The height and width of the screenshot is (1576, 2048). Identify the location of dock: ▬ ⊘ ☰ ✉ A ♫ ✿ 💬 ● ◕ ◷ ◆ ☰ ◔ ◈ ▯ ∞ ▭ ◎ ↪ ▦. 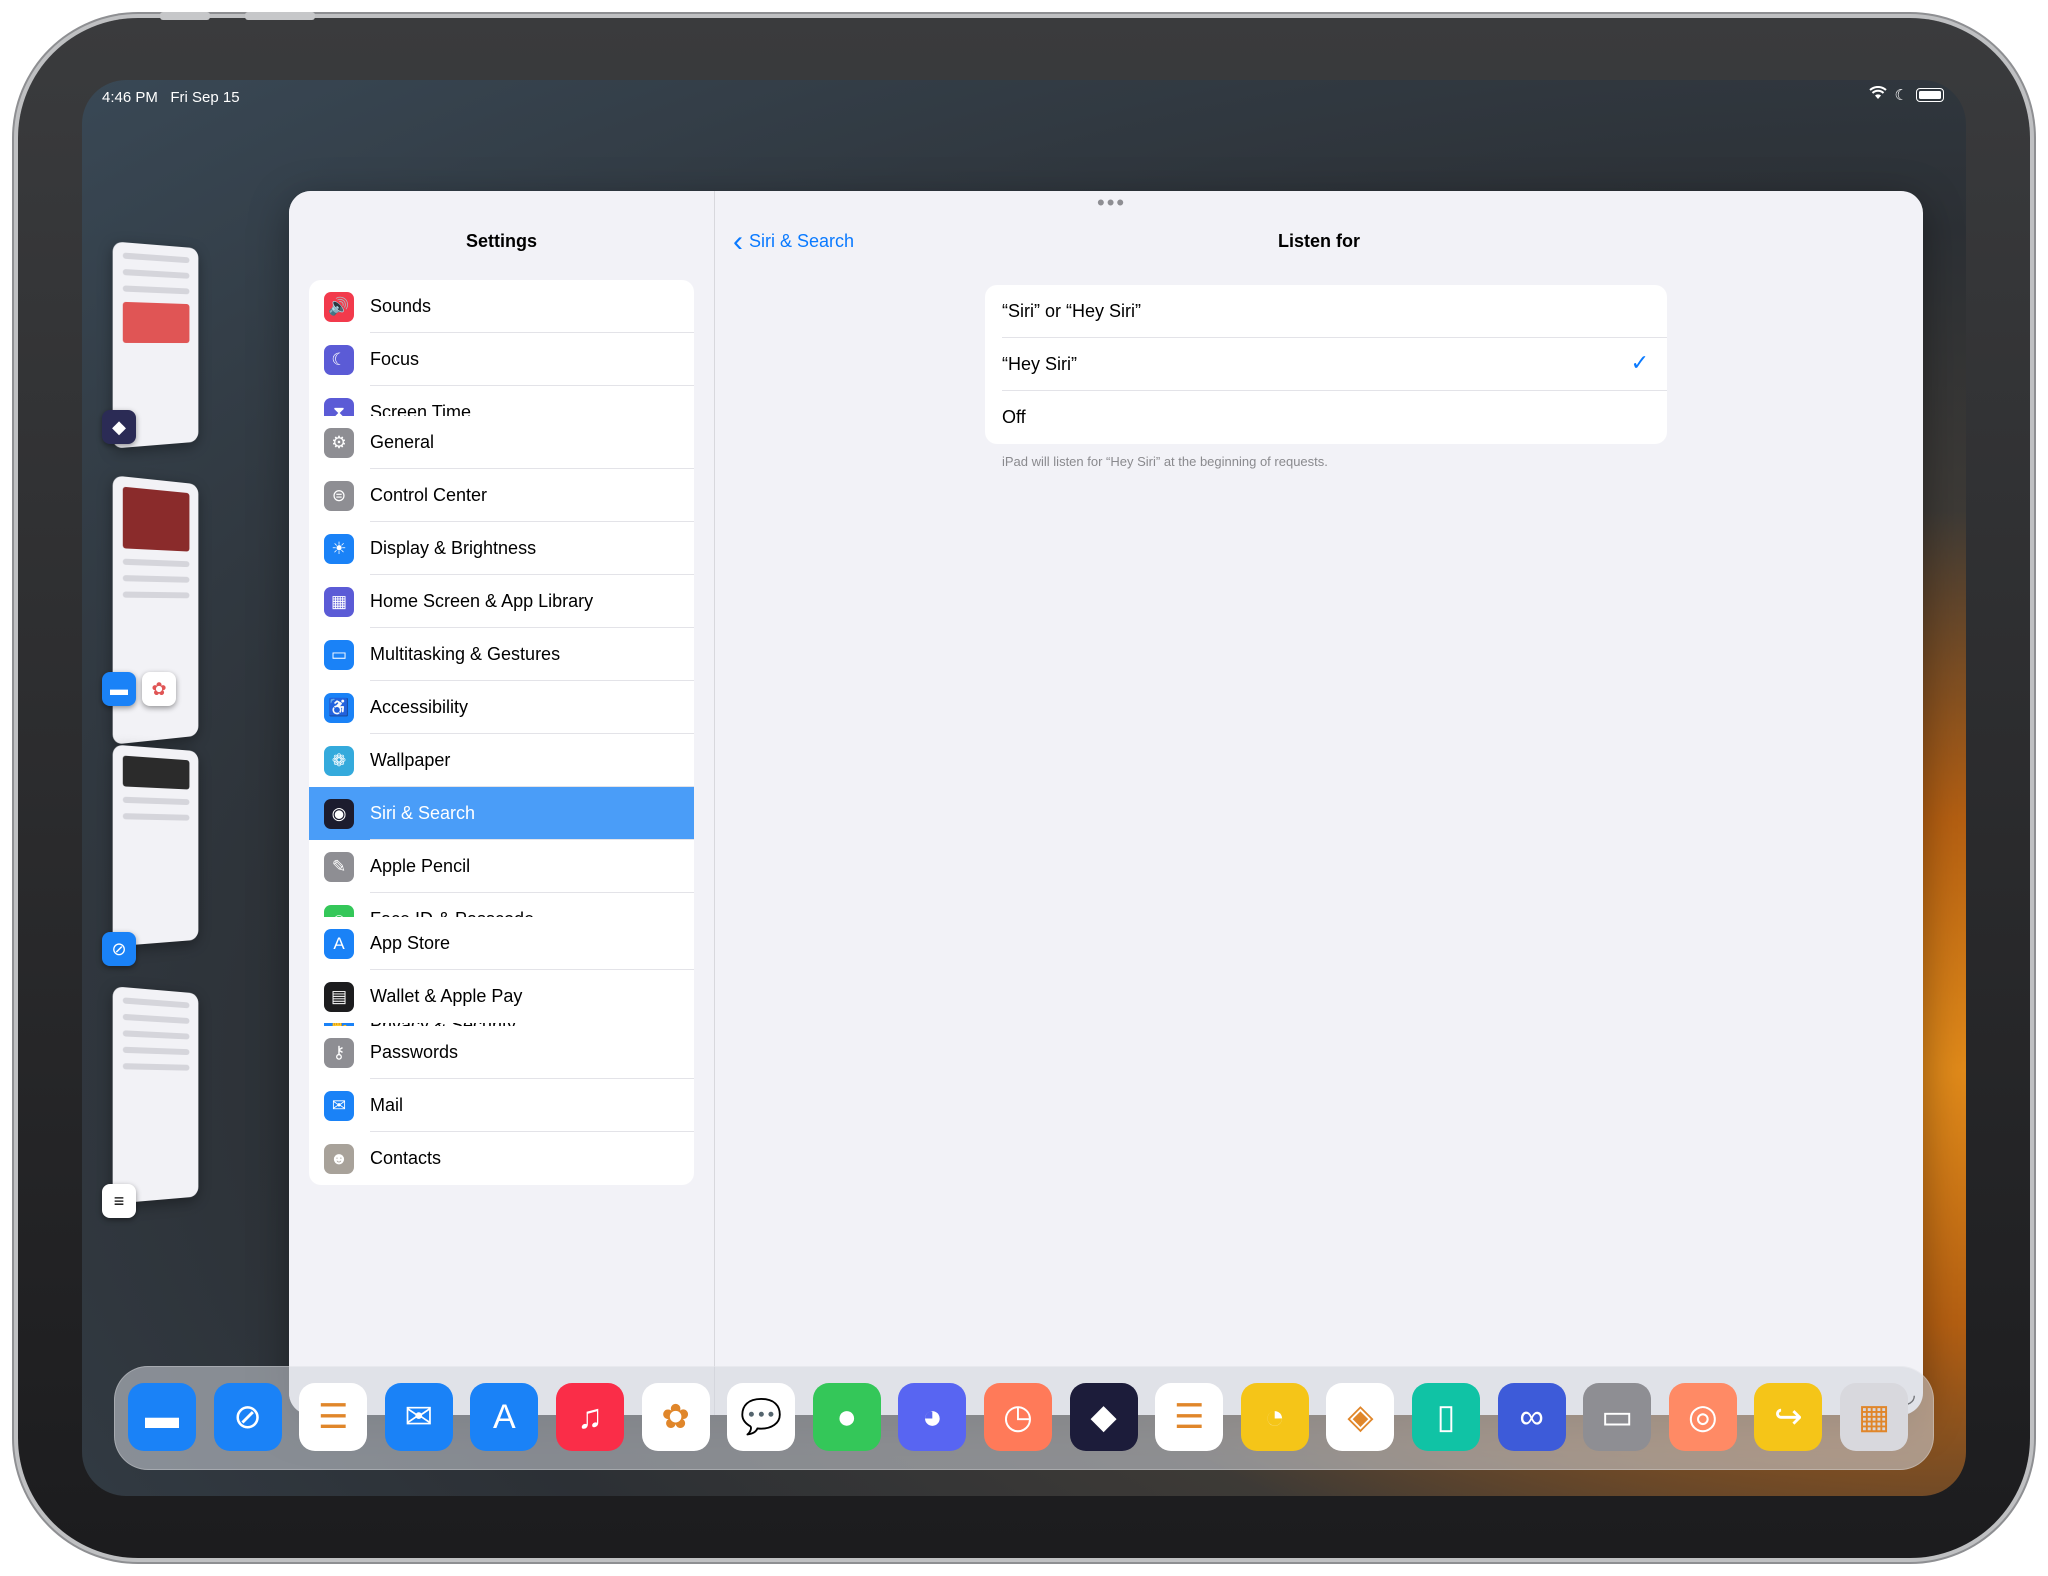
(1024, 1418).